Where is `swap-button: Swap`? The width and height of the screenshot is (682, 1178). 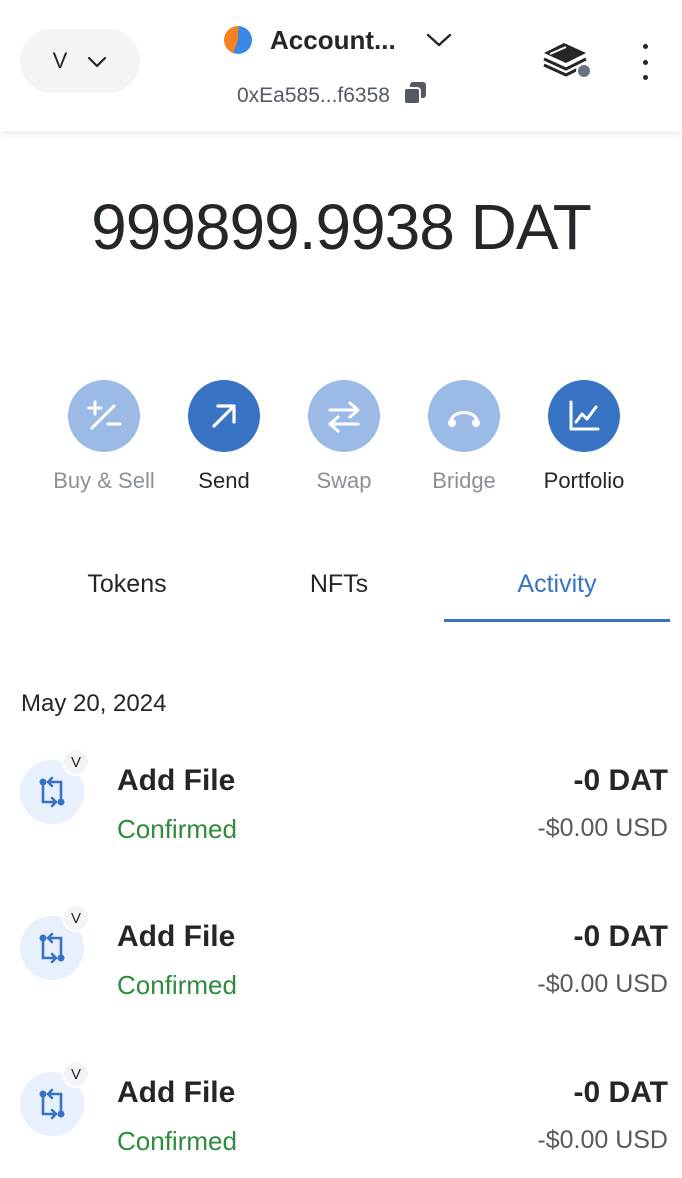 swap-button: Swap is located at coordinates (344, 437).